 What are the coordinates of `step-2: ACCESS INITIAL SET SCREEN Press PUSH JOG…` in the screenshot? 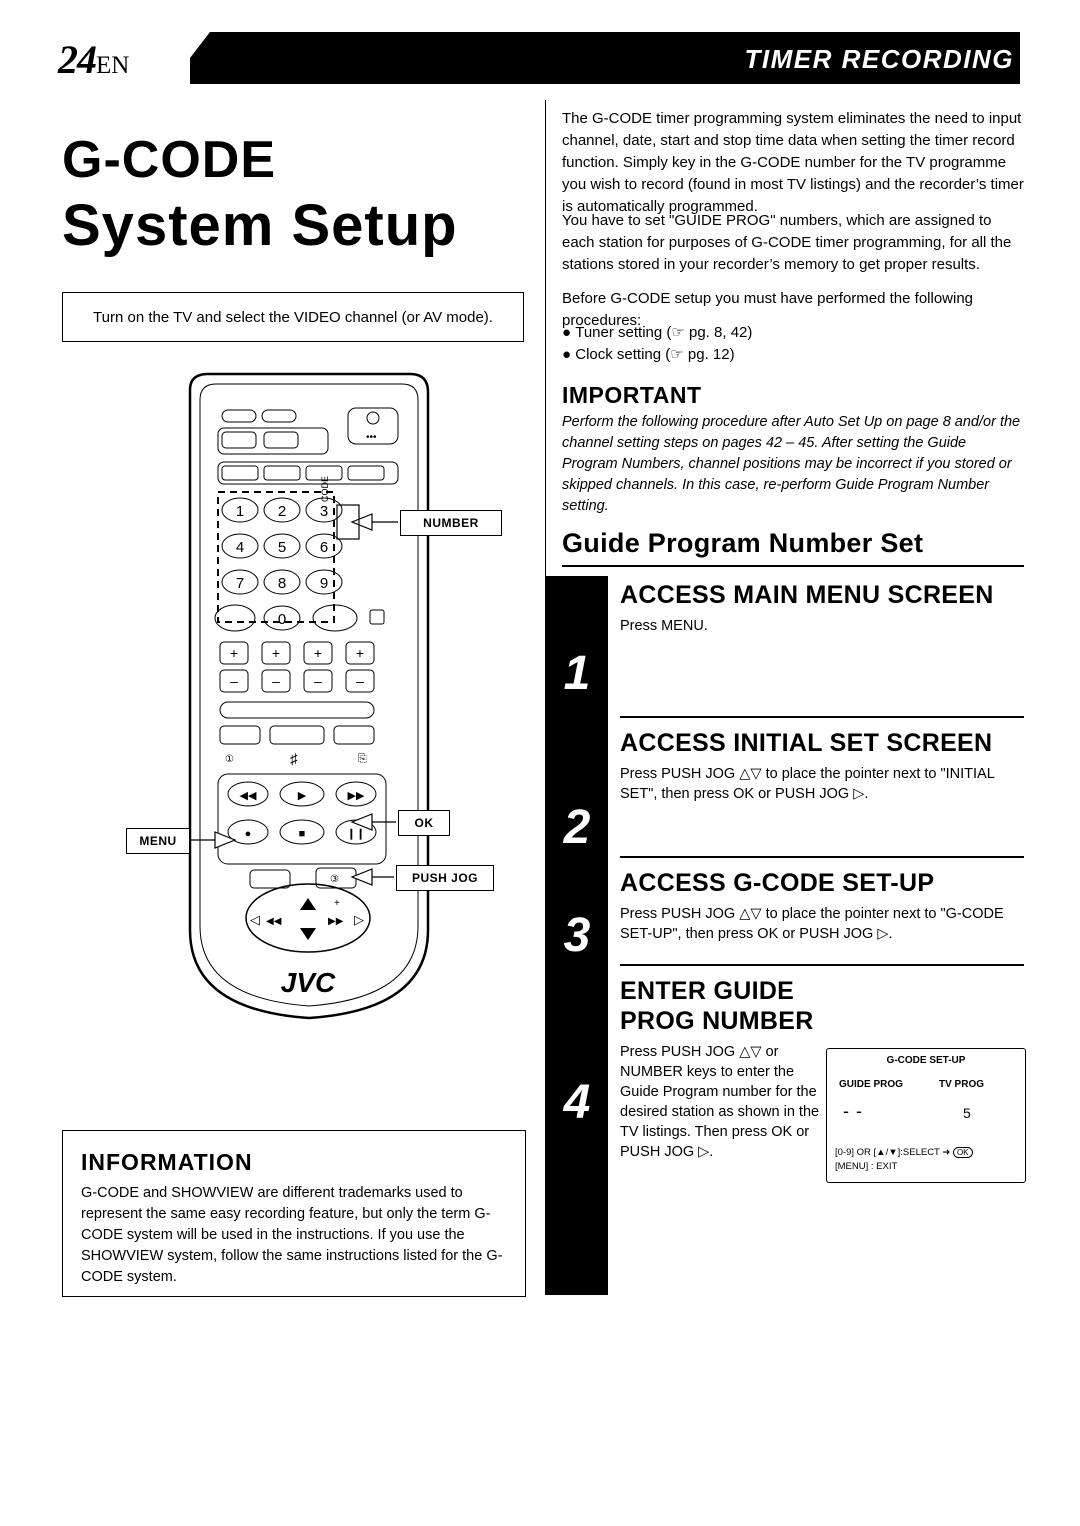 It's located at (822, 766).